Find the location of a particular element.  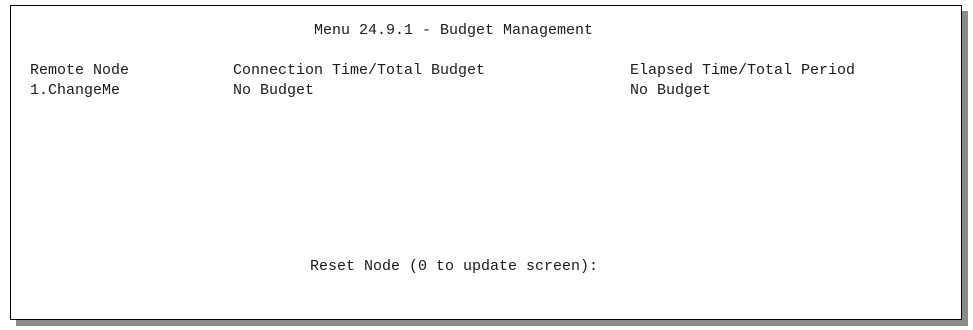

menu-title: Menu 24.9.1 - Budget Management is located at coordinates (454, 30).